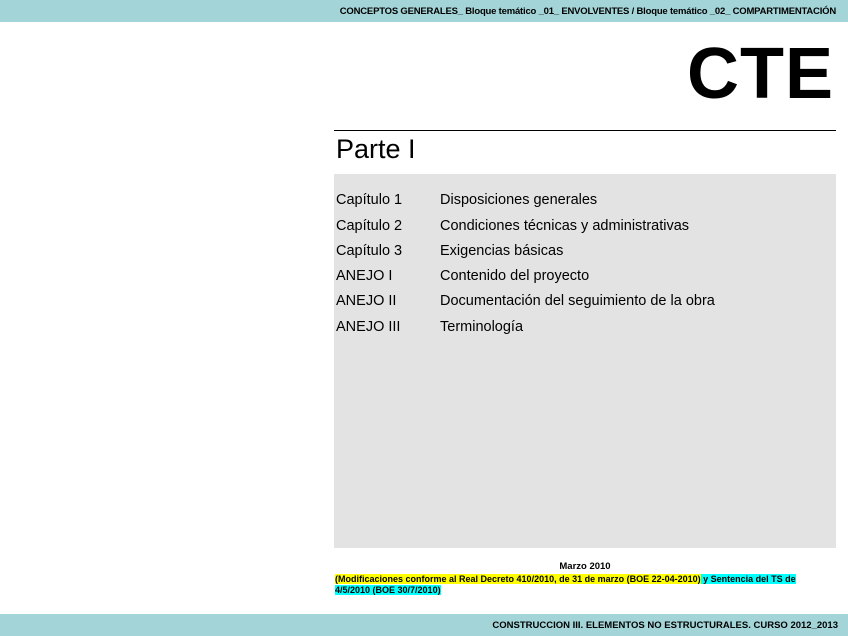  What do you see at coordinates (482, 327) in the screenshot?
I see `toc-item-text: Terminología` at bounding box center [482, 327].